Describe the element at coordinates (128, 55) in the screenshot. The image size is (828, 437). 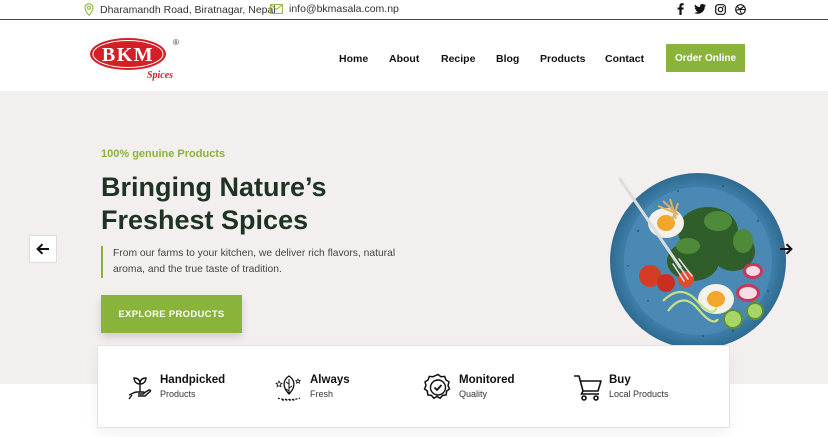
I see `logo-text: BKM` at that location.